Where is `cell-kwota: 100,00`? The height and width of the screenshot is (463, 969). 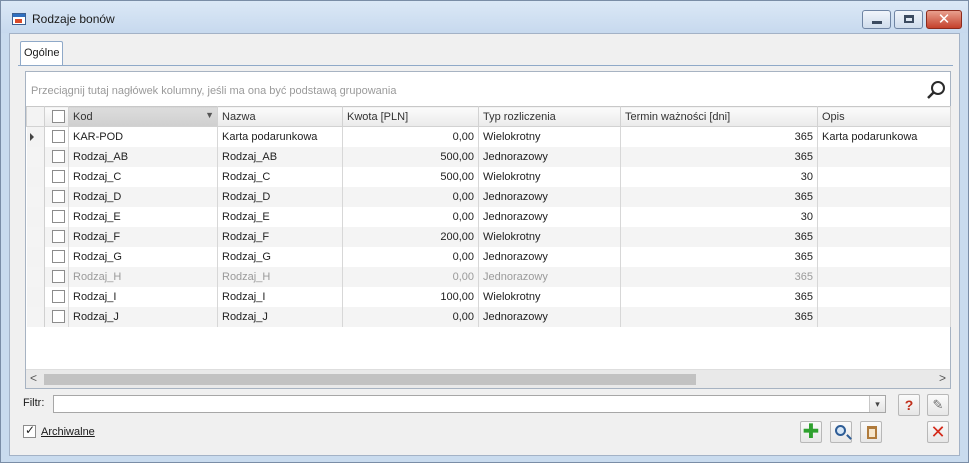 cell-kwota: 100,00 is located at coordinates (410, 296).